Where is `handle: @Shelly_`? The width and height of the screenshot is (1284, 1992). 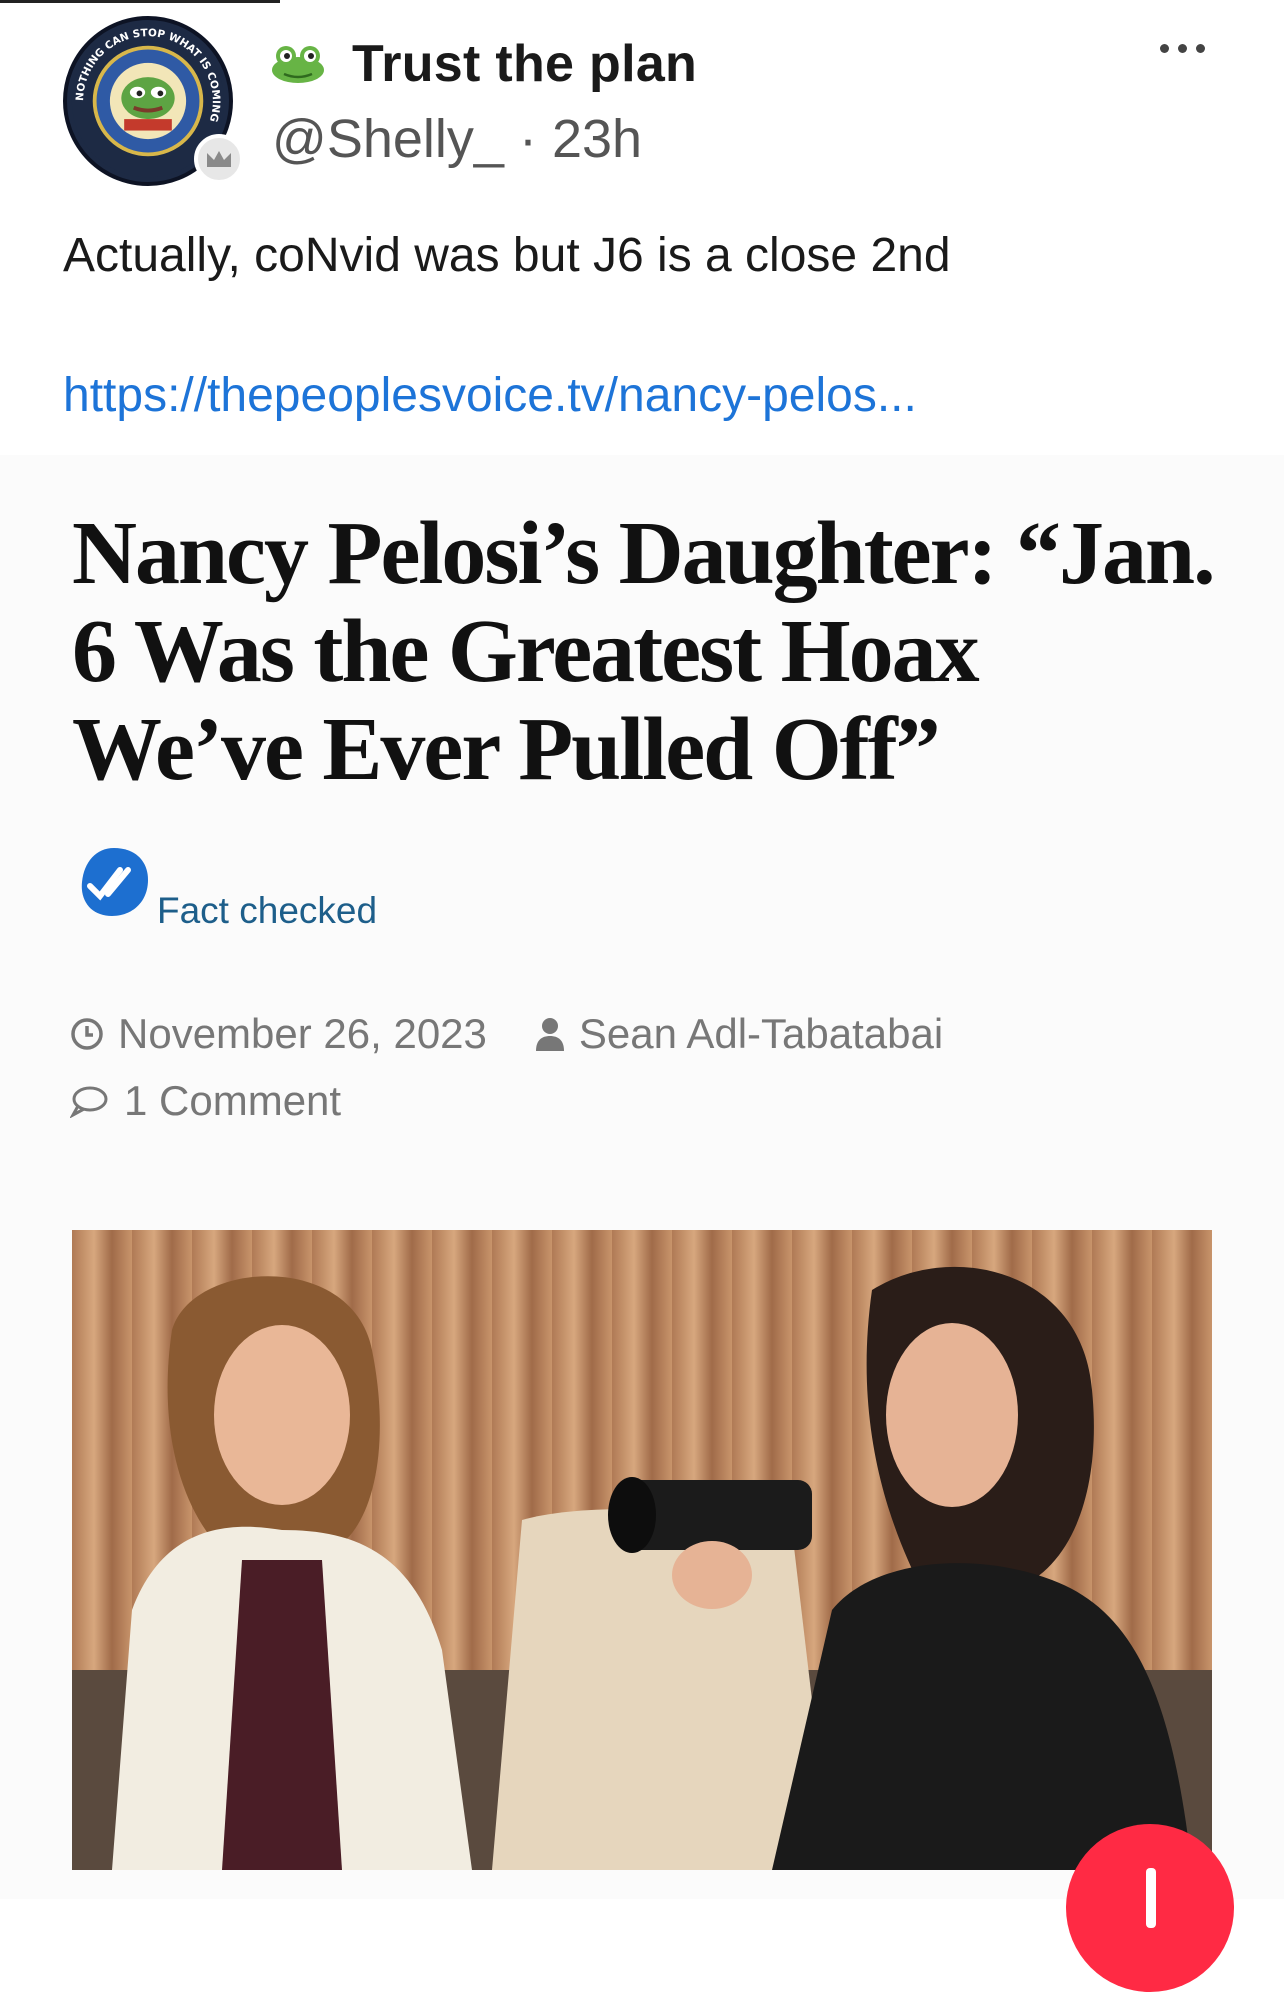 handle: @Shelly_ is located at coordinates (388, 139).